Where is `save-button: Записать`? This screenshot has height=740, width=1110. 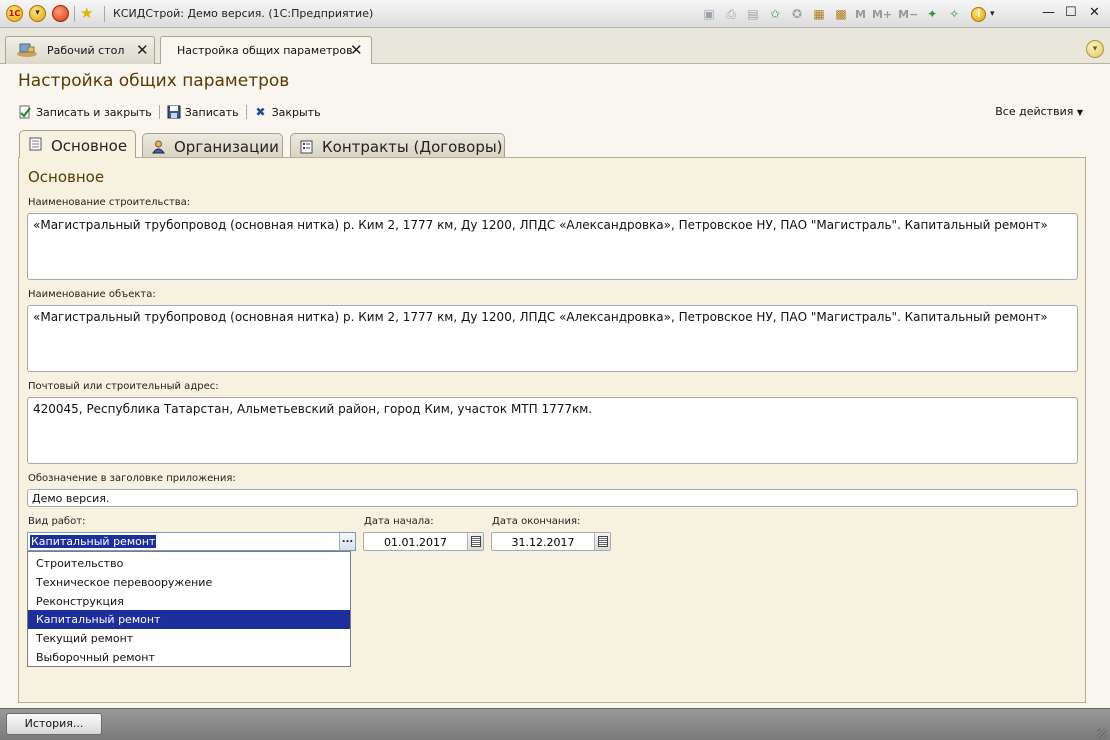 save-button: Записать is located at coordinates (203, 112).